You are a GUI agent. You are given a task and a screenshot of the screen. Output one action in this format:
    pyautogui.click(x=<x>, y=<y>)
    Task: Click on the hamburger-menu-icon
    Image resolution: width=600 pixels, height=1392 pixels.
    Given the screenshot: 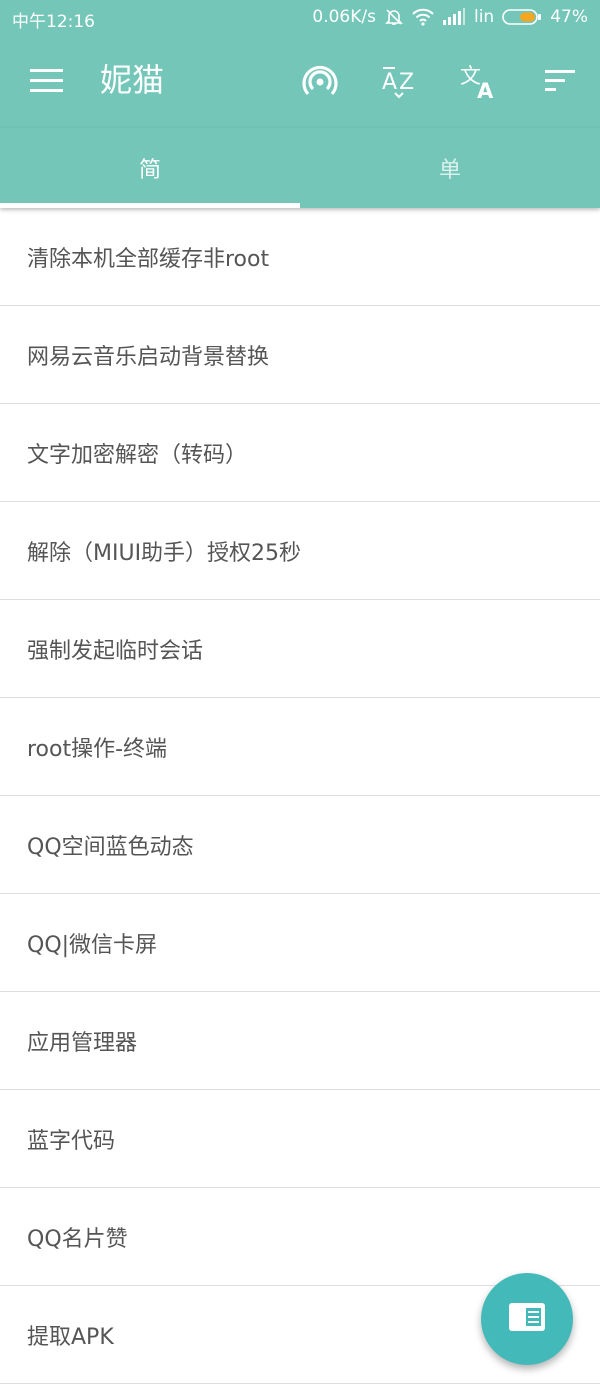 What is the action you would take?
    pyautogui.click(x=47, y=81)
    